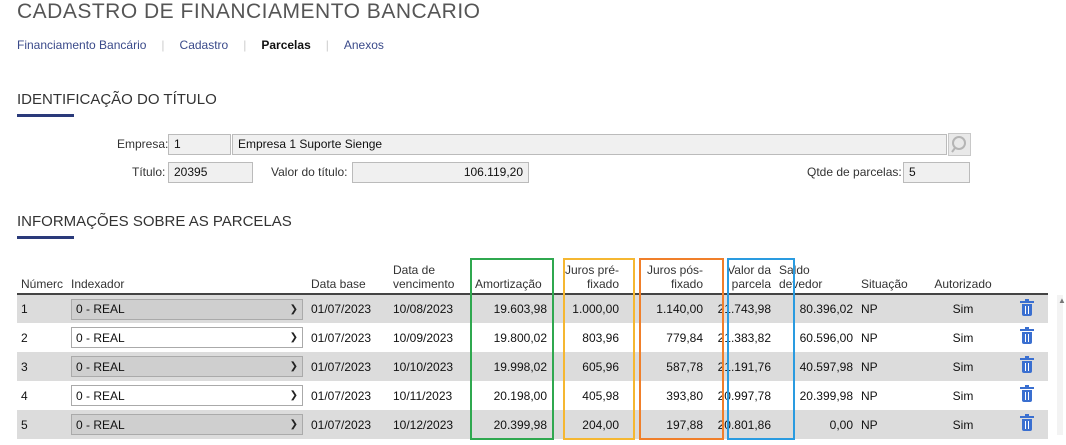 The image size is (1066, 445). What do you see at coordinates (204, 45) in the screenshot?
I see `tab-cadastro: Cadastro` at bounding box center [204, 45].